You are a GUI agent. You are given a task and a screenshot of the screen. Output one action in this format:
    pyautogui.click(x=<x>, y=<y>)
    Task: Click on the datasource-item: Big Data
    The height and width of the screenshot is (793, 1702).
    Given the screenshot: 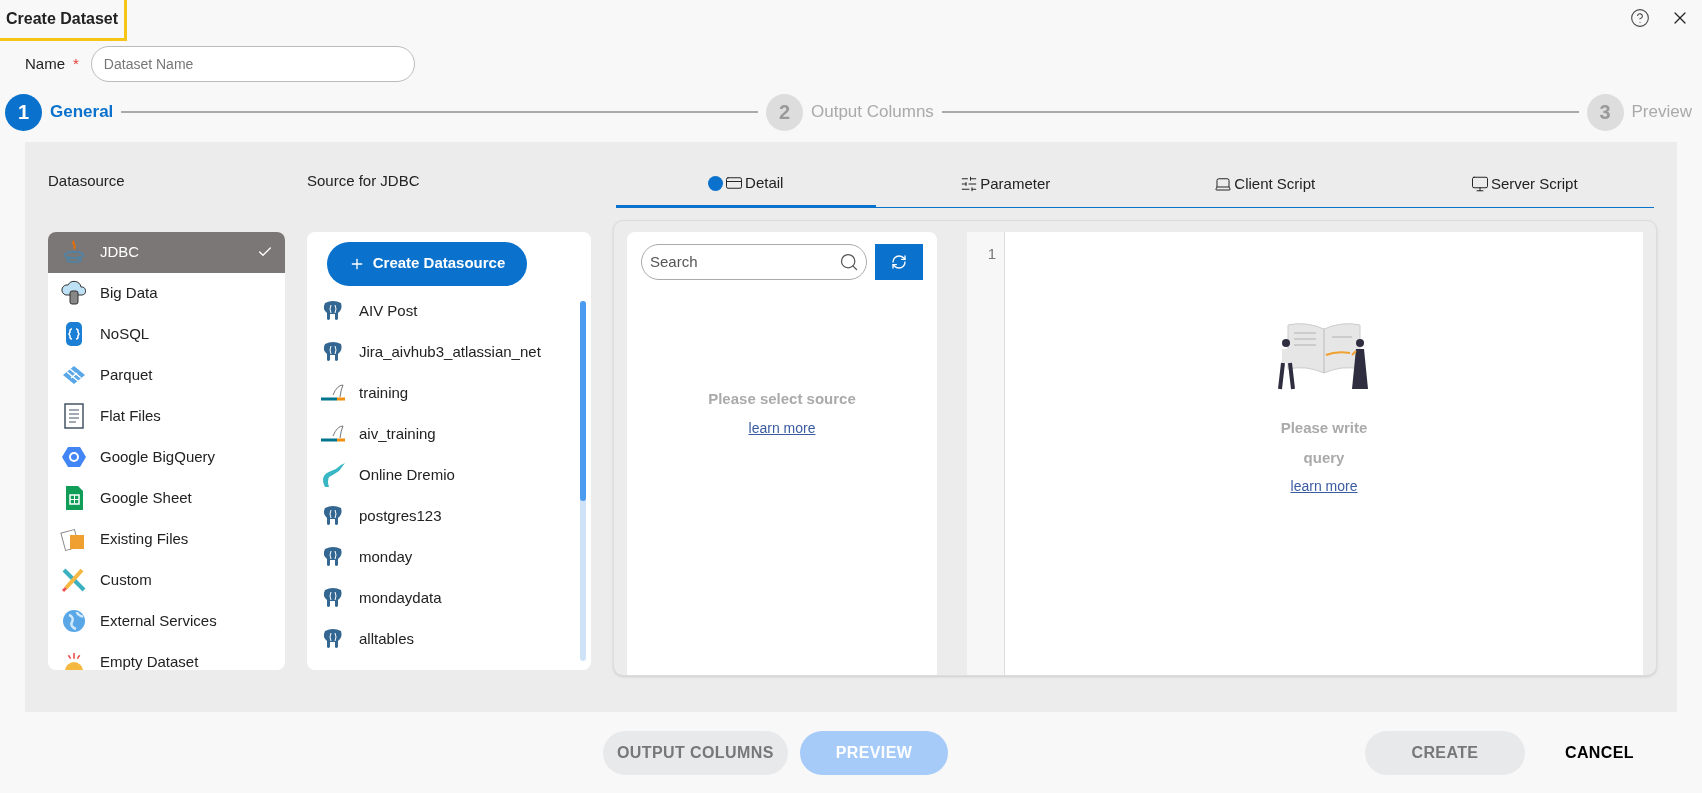 What is the action you would take?
    pyautogui.click(x=166, y=293)
    